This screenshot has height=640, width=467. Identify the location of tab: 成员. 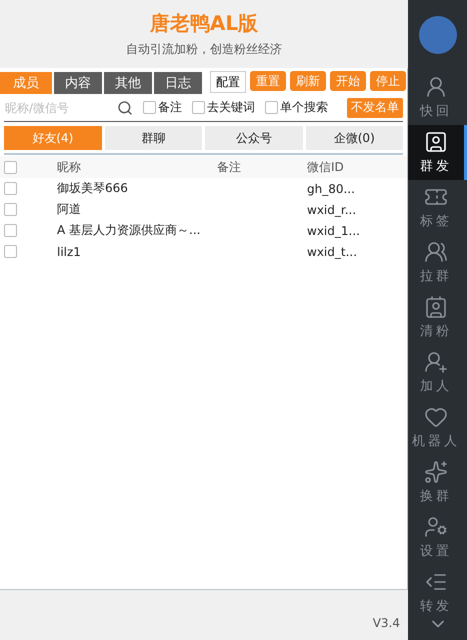
(26, 83).